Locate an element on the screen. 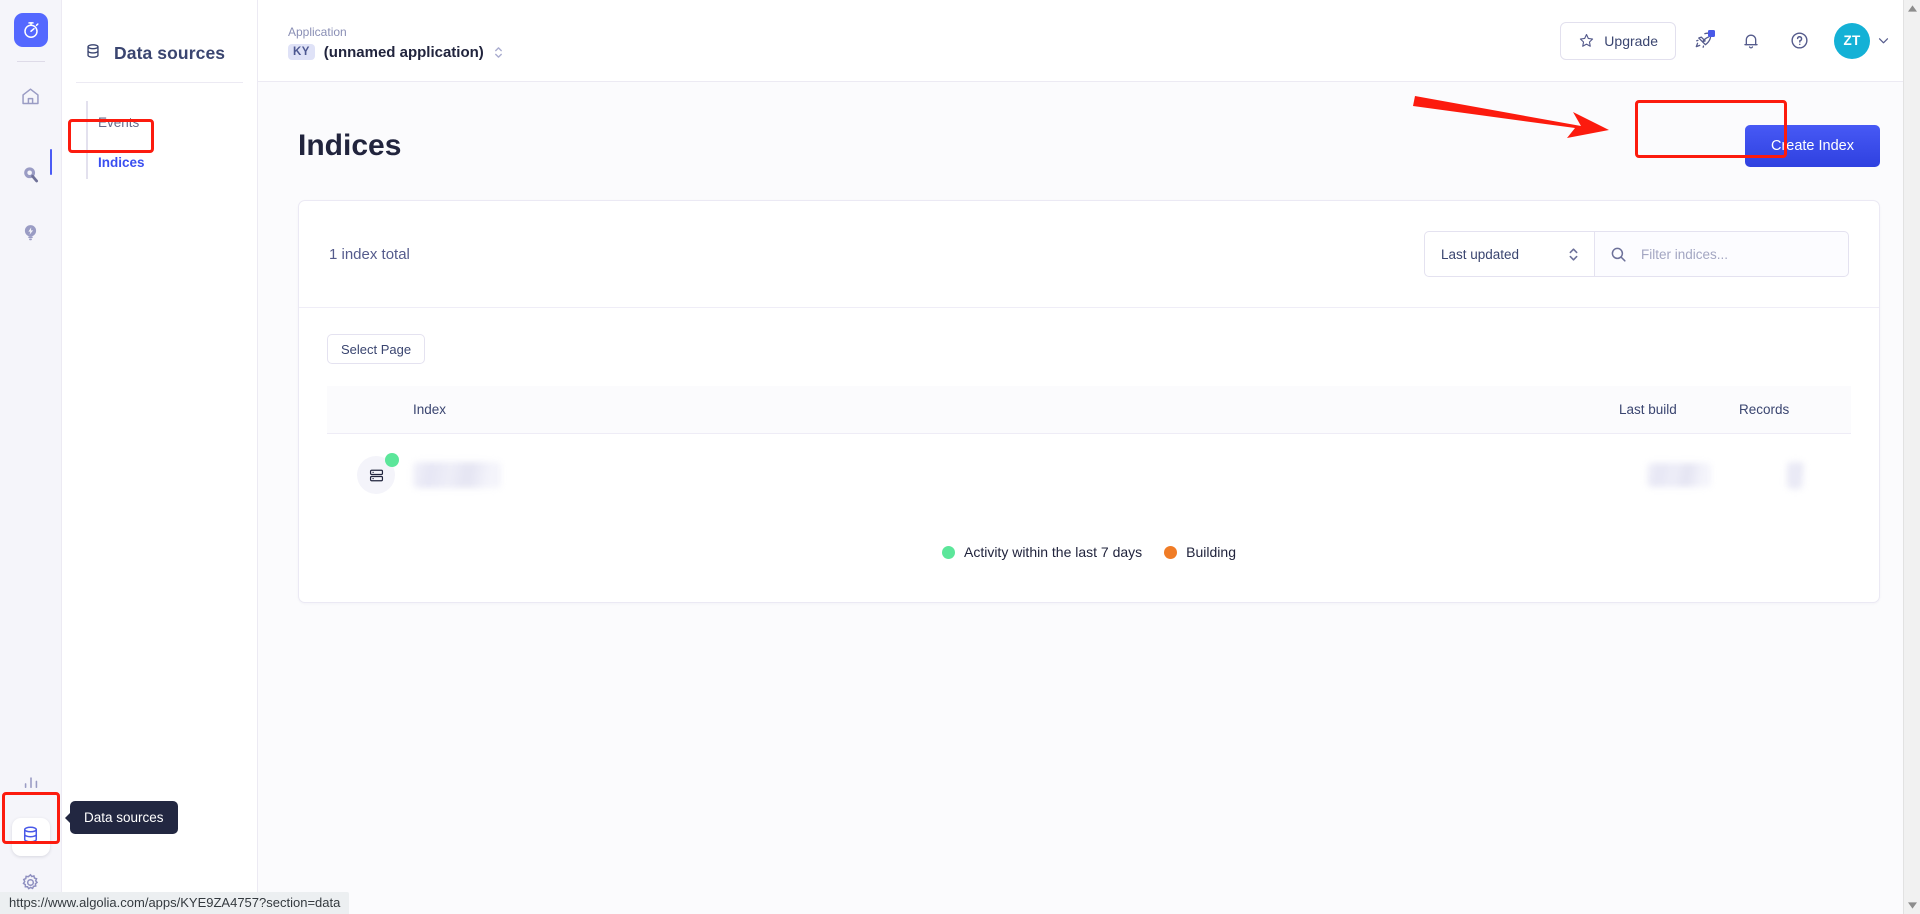 Image resolution: width=1920 pixels, height=914 pixels. status-badge is located at coordinates (392, 460).